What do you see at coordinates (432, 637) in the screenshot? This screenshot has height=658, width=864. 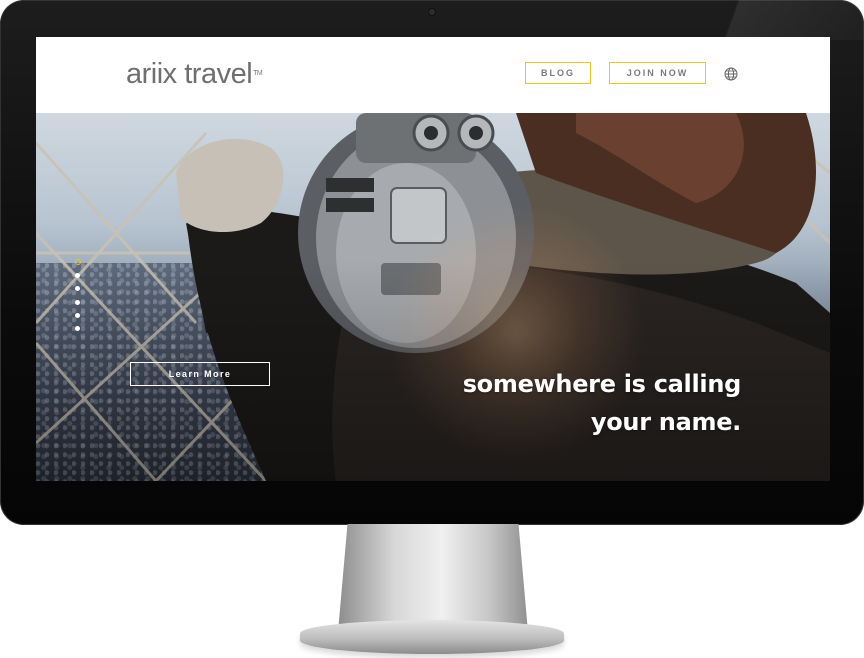 I see `monitor-stand-base` at bounding box center [432, 637].